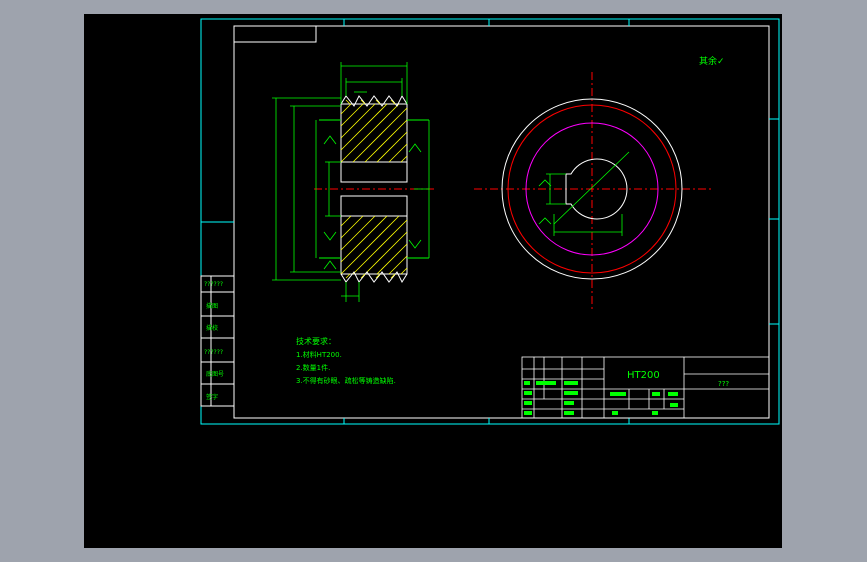 The width and height of the screenshot is (867, 562). I want to click on material-label: HT200, so click(643, 375).